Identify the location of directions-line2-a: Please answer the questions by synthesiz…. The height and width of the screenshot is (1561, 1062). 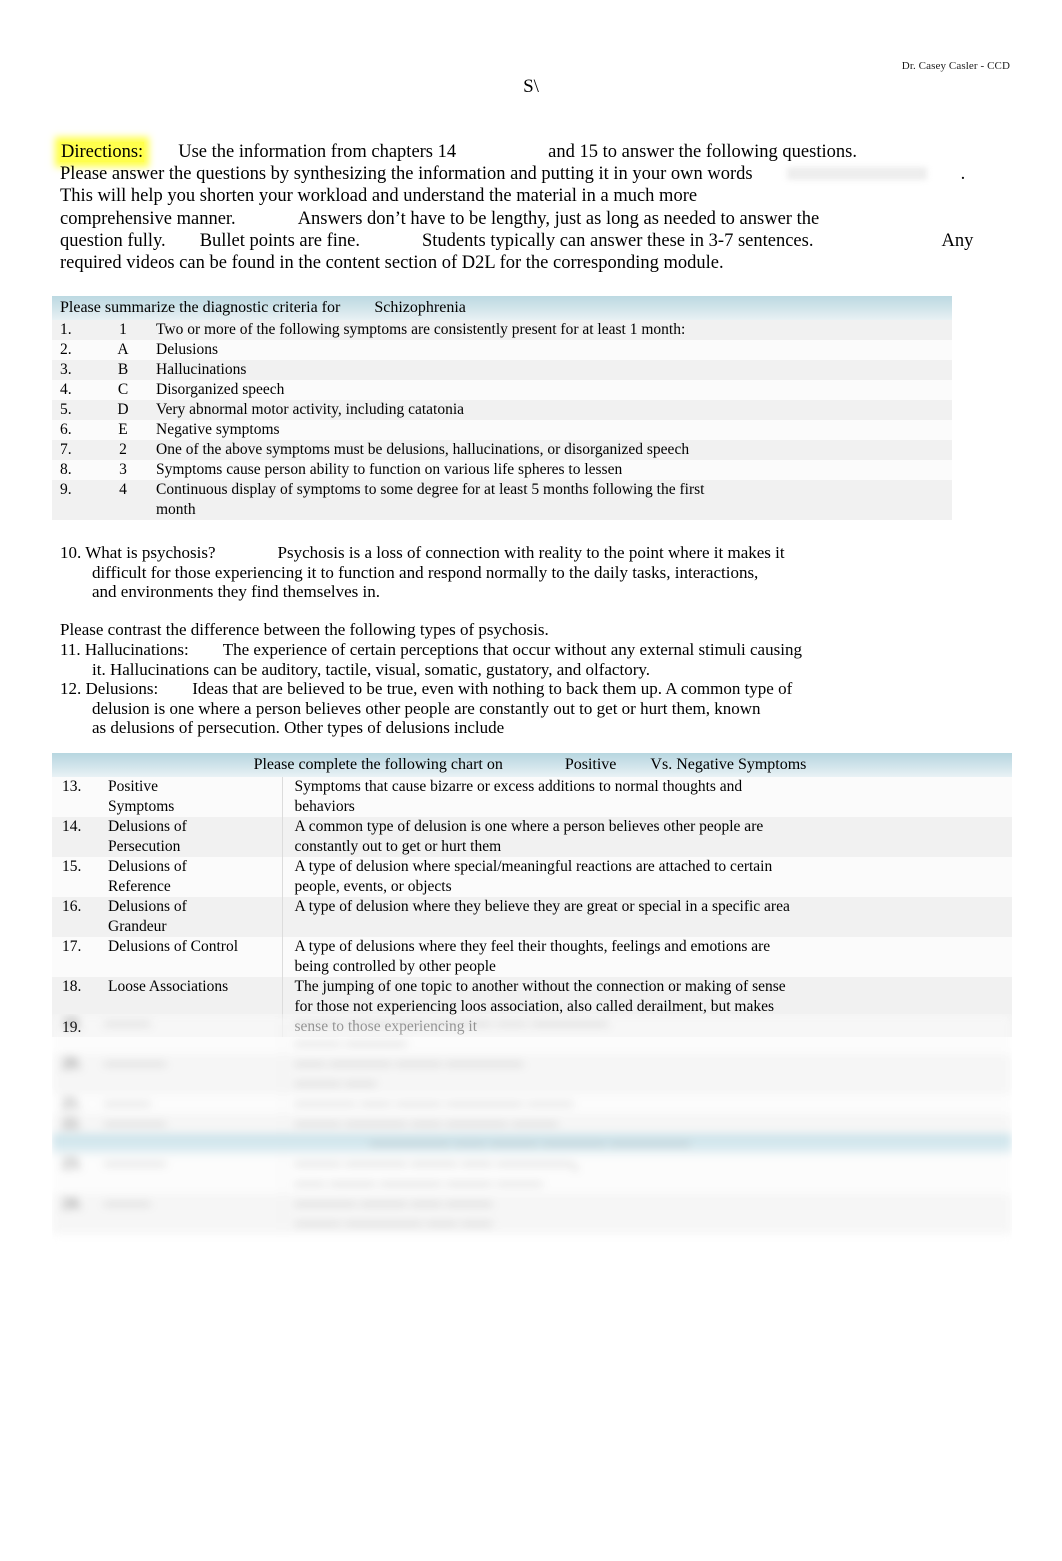
(406, 174).